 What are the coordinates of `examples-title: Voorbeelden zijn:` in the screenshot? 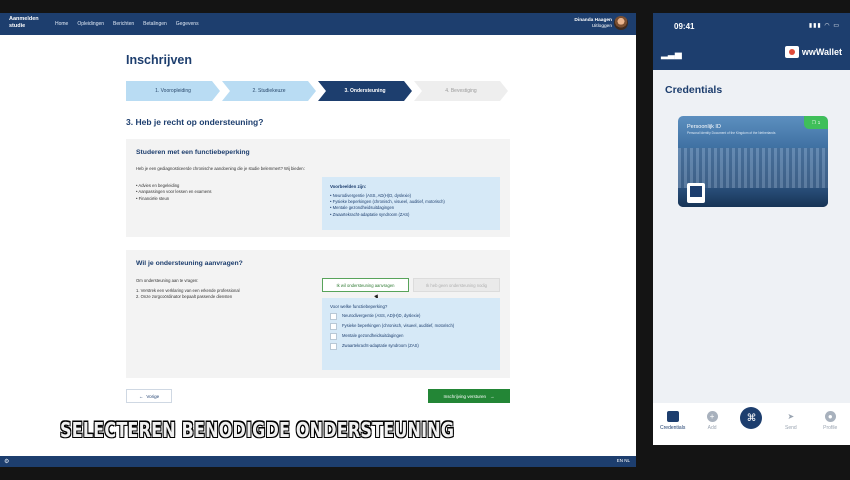 It's located at (348, 186).